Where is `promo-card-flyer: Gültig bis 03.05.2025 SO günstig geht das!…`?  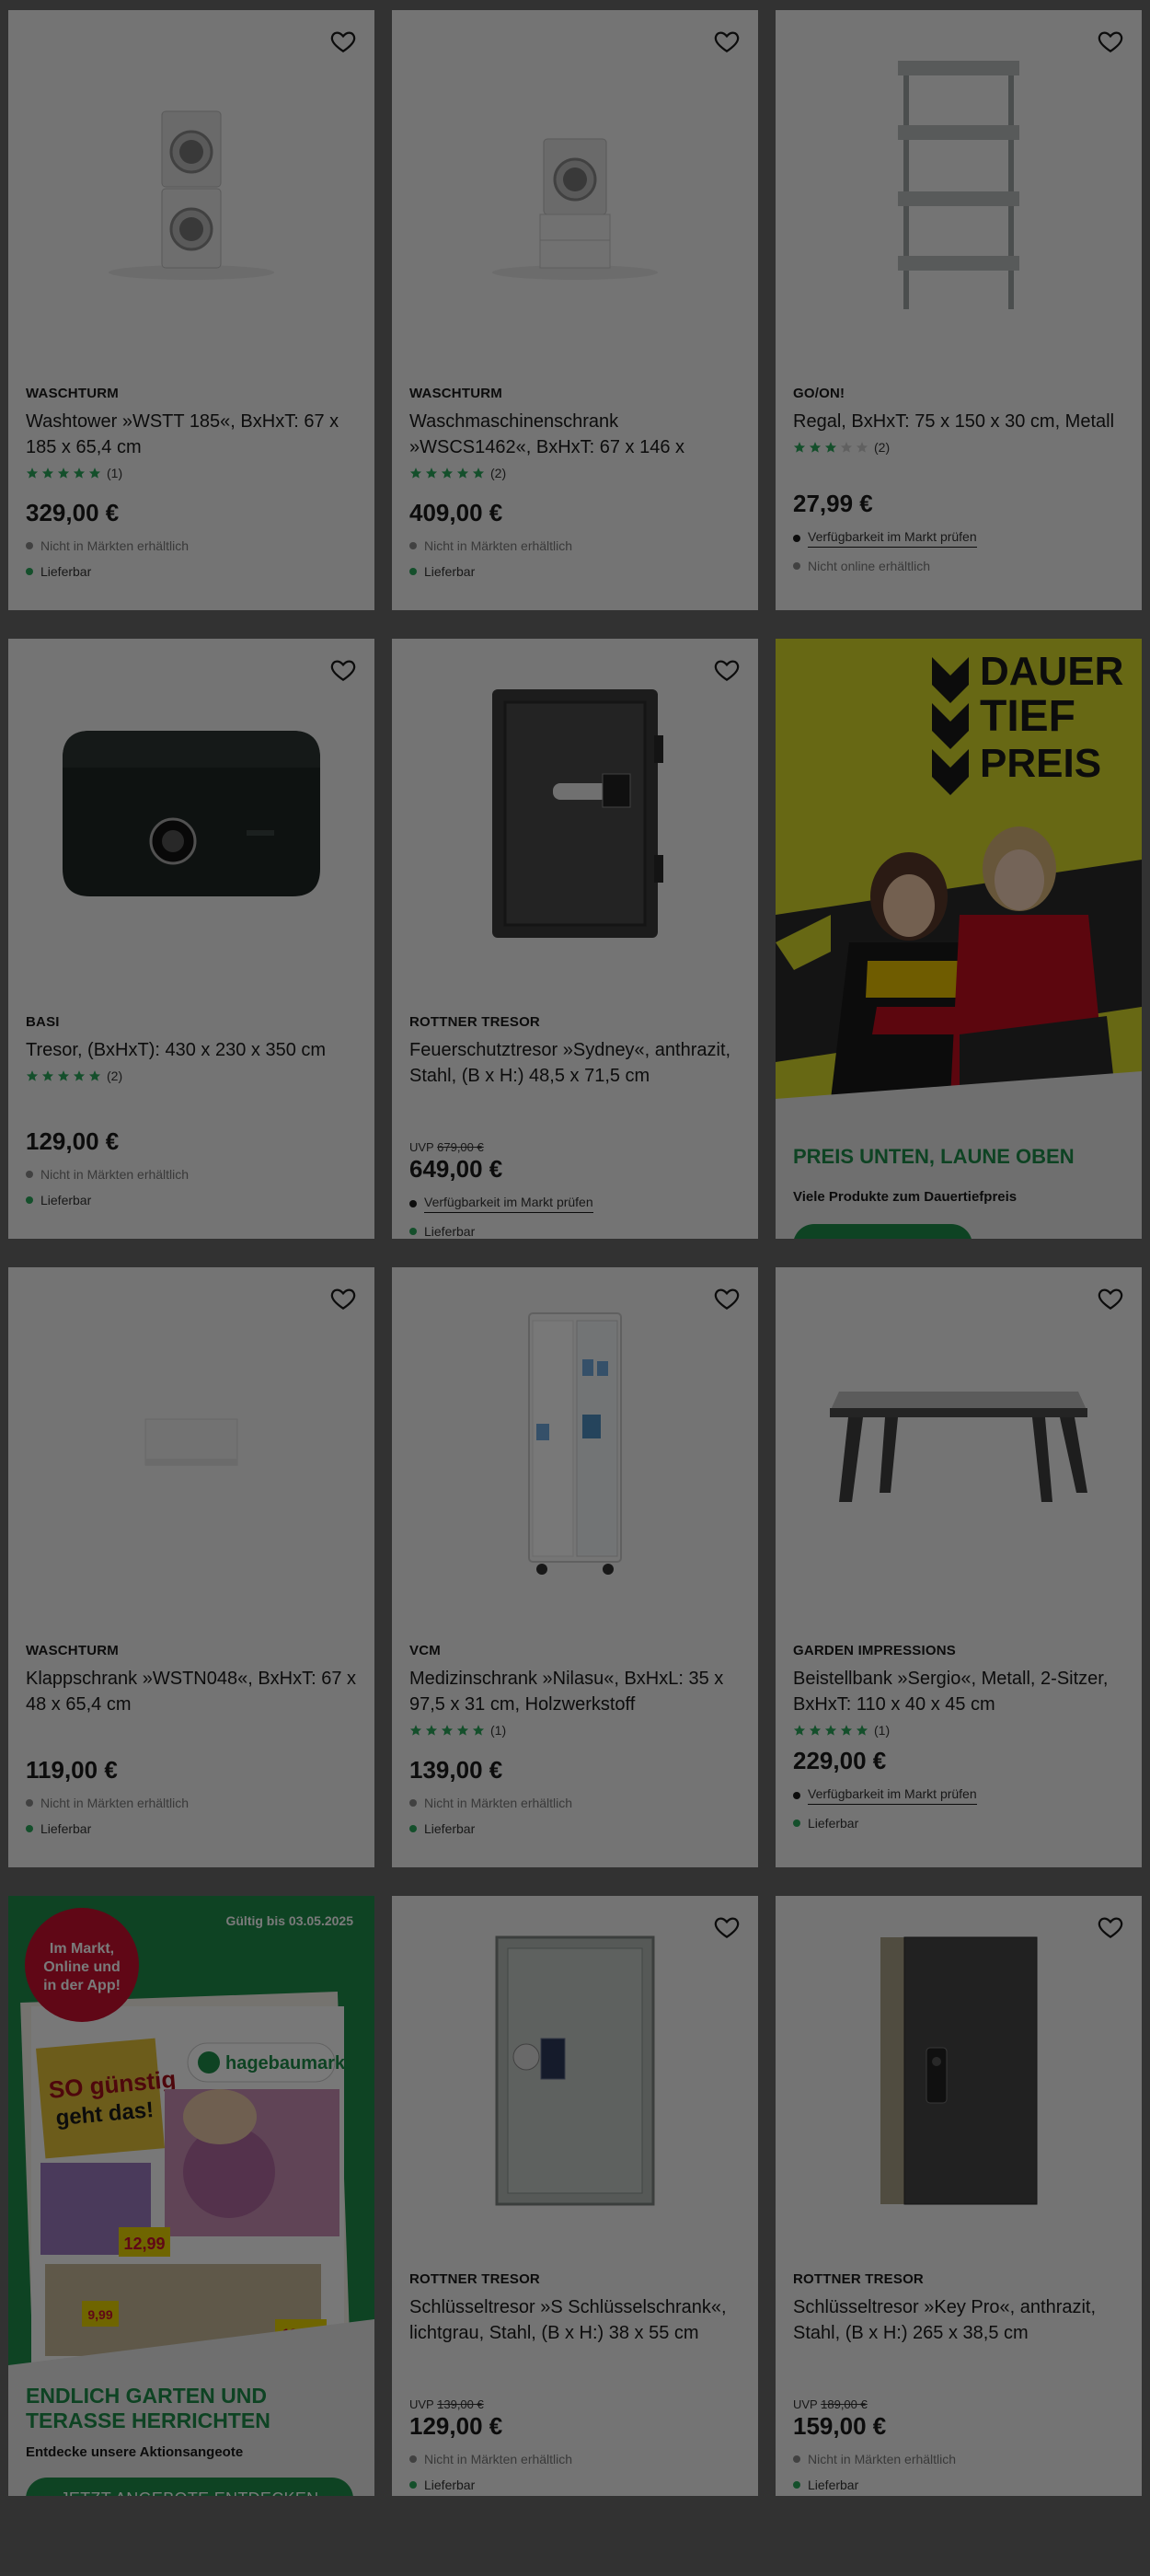
promo-card-flyer: Gültig bis 03.05.2025 SO günstig geht das!… is located at coordinates (191, 2196).